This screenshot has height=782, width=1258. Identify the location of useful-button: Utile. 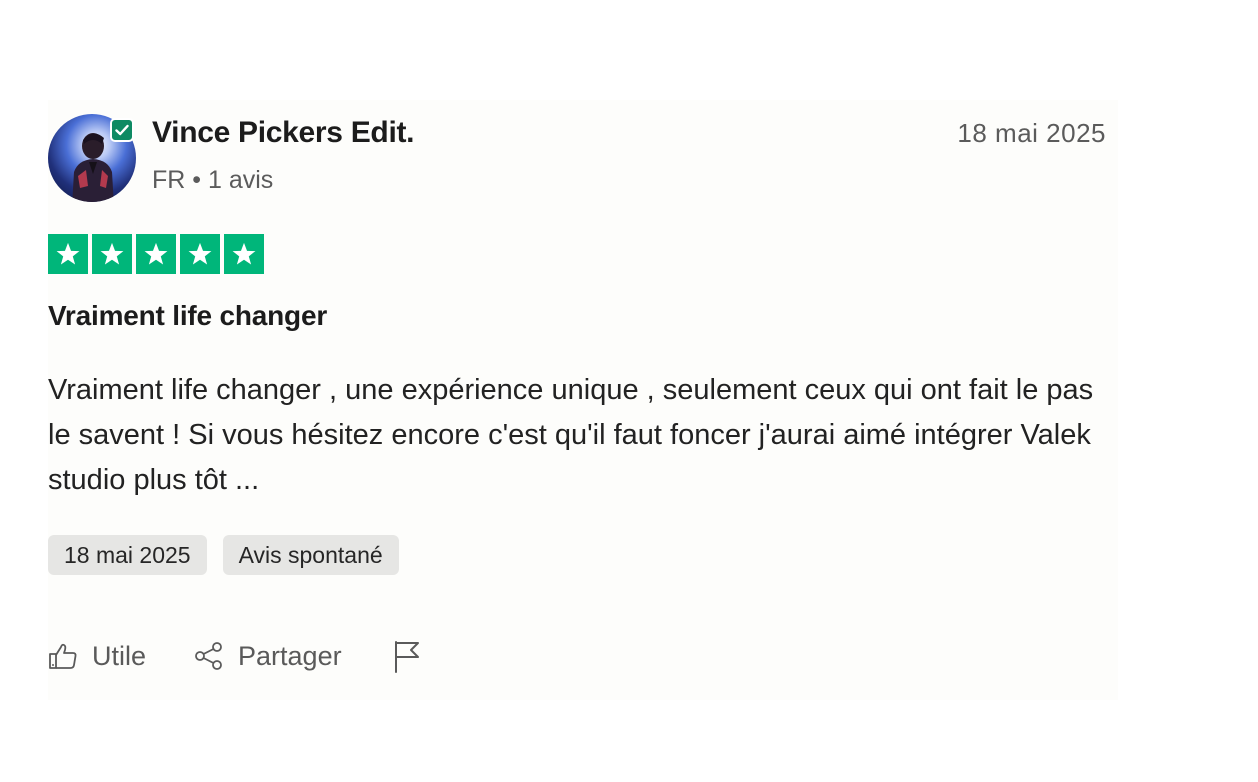
(97, 656).